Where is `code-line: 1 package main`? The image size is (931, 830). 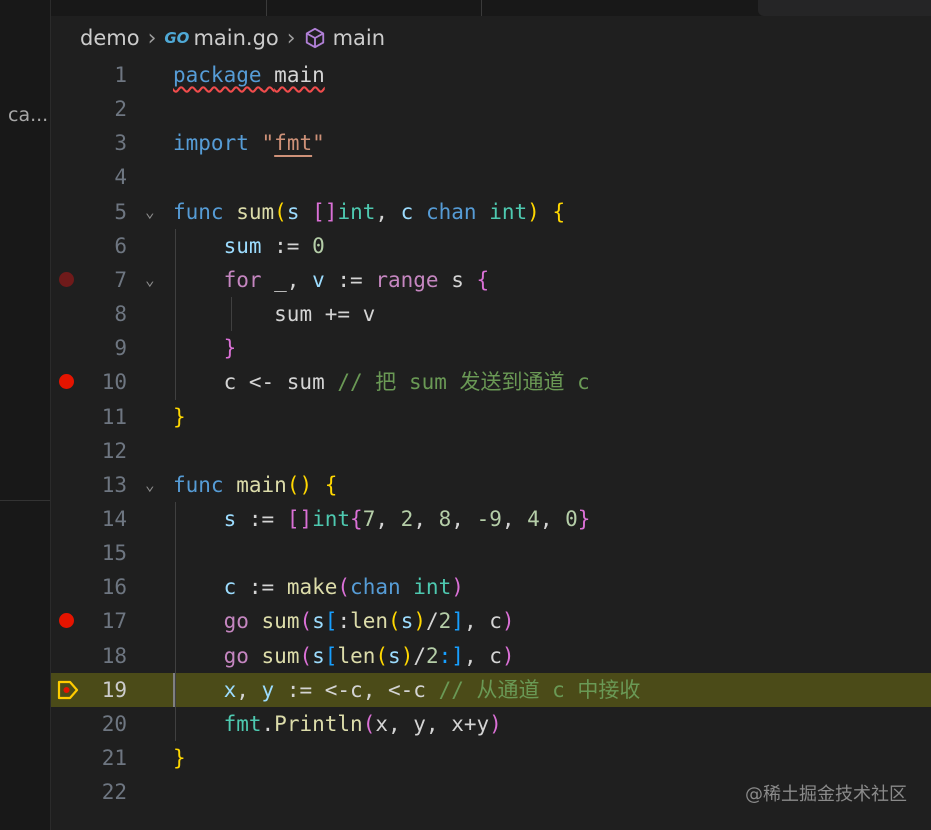
code-line: 1 package main is located at coordinates (491, 75).